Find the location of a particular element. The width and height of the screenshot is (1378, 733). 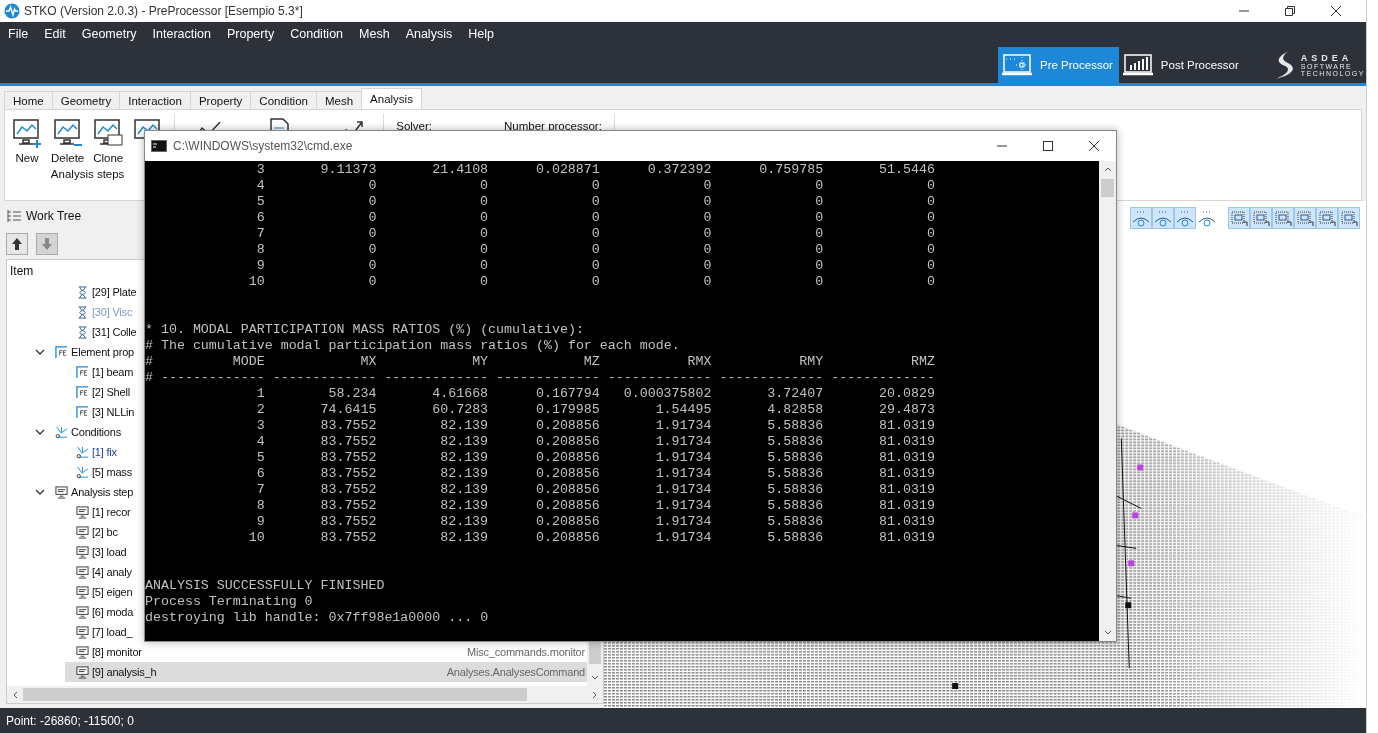

console-value: 1 is located at coordinates (260, 394).